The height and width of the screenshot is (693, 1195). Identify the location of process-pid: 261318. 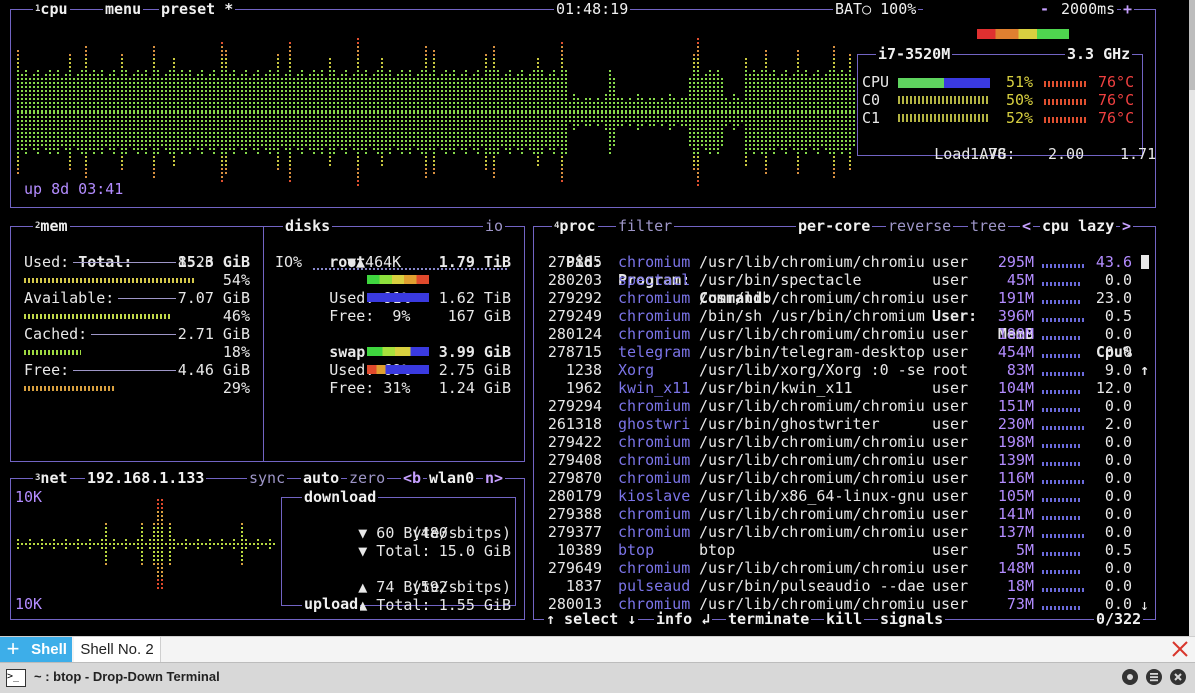
(574, 424).